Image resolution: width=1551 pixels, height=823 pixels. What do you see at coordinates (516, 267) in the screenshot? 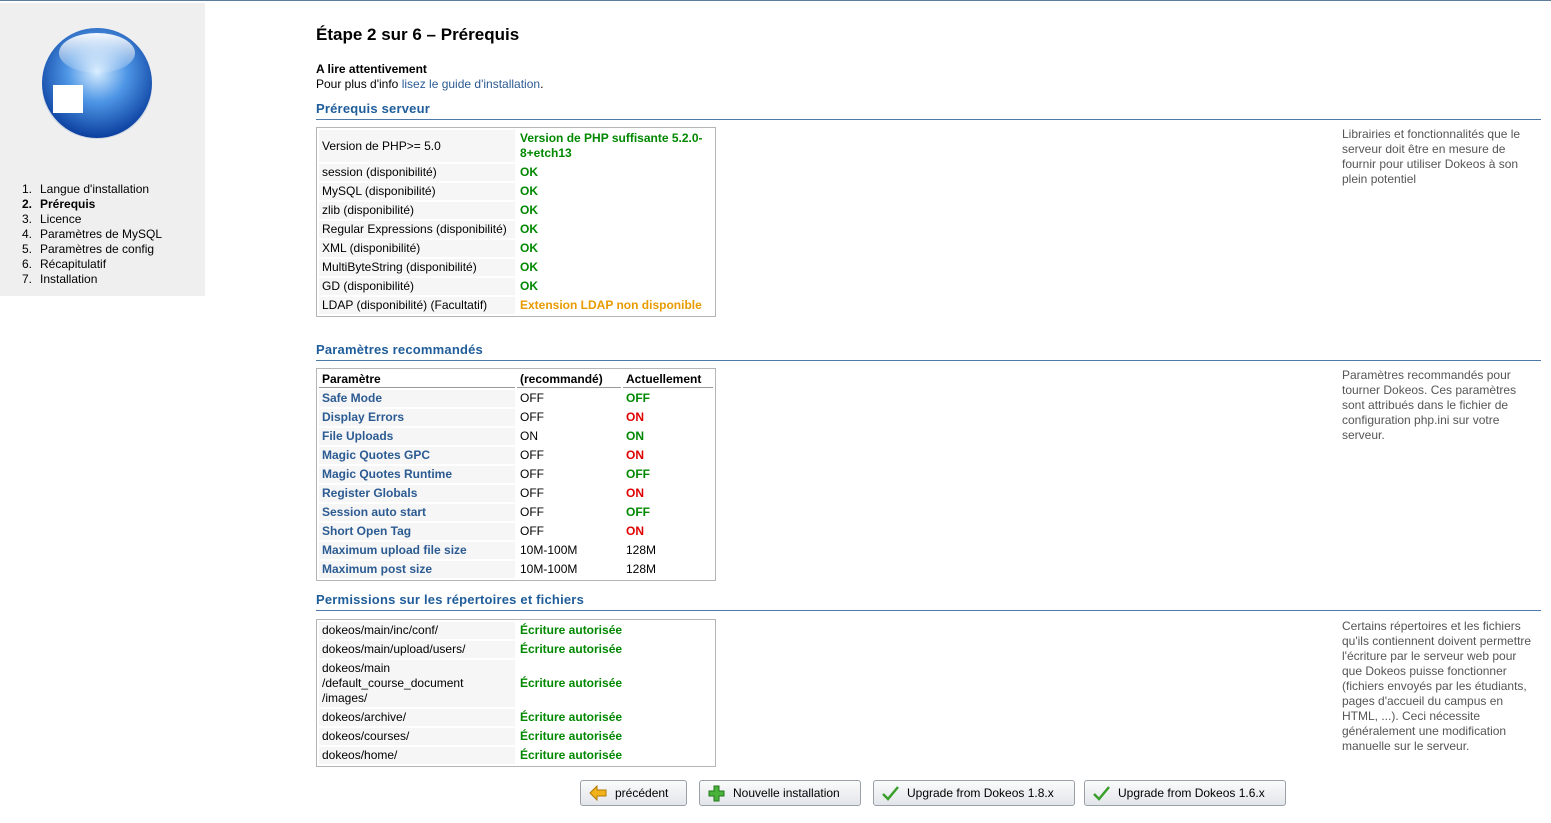
I see `server-prereq-row: MultiByteString (disponibilité) OK` at bounding box center [516, 267].